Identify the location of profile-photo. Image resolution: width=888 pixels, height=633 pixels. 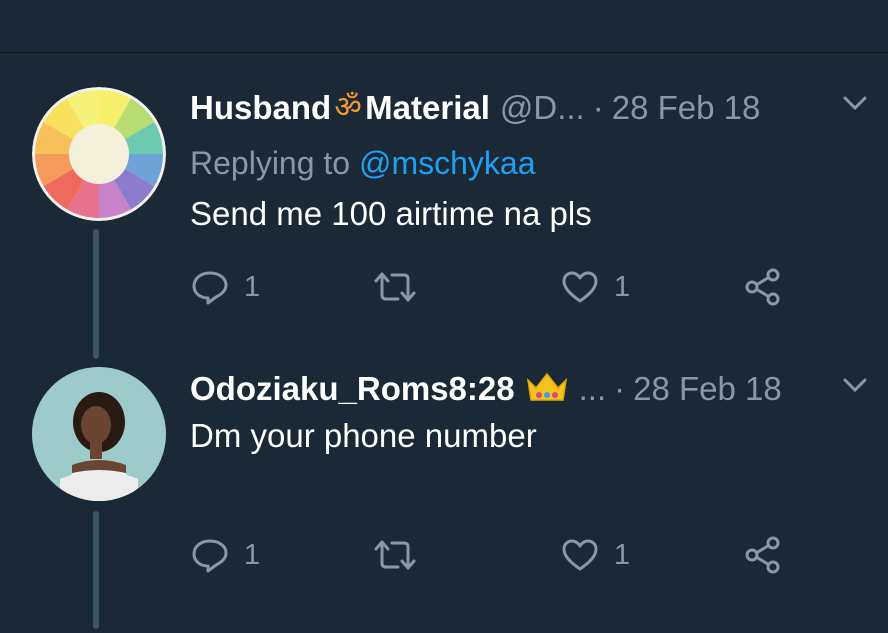
(99, 434).